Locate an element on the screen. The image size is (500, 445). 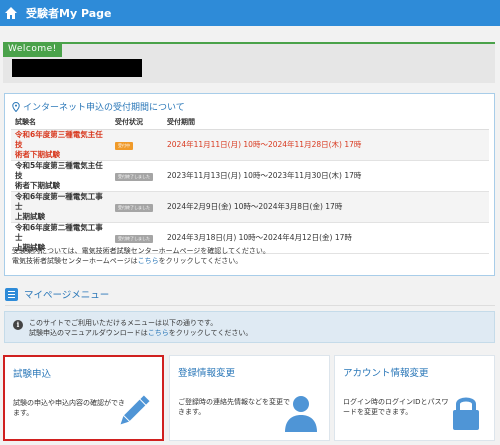
period-cell: 2024年11月11日(月) 10時～2024年11月28日(木) 17時 is located at coordinates (326, 145).